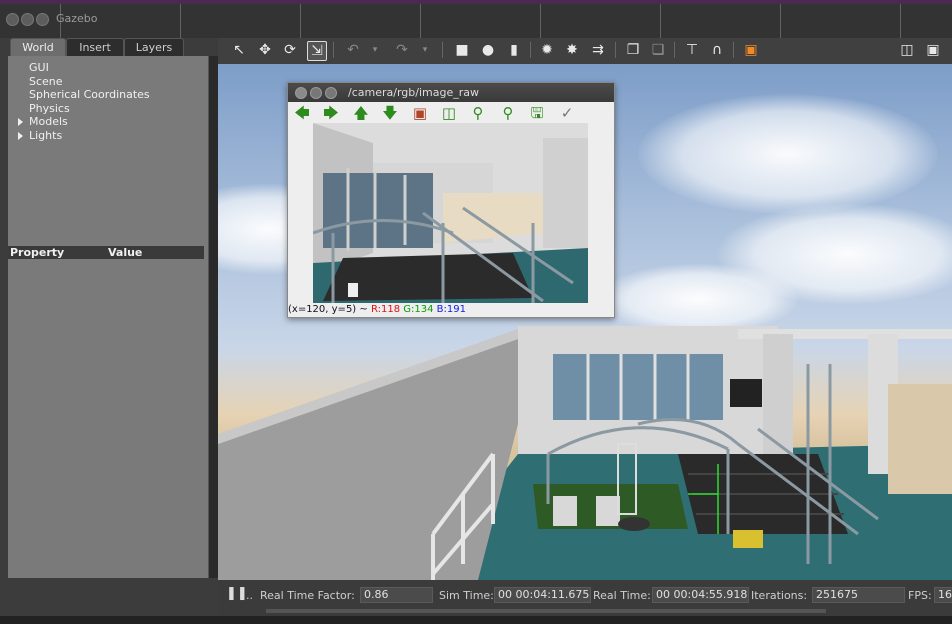  What do you see at coordinates (20, 136) in the screenshot?
I see `expand-lights-icon` at bounding box center [20, 136].